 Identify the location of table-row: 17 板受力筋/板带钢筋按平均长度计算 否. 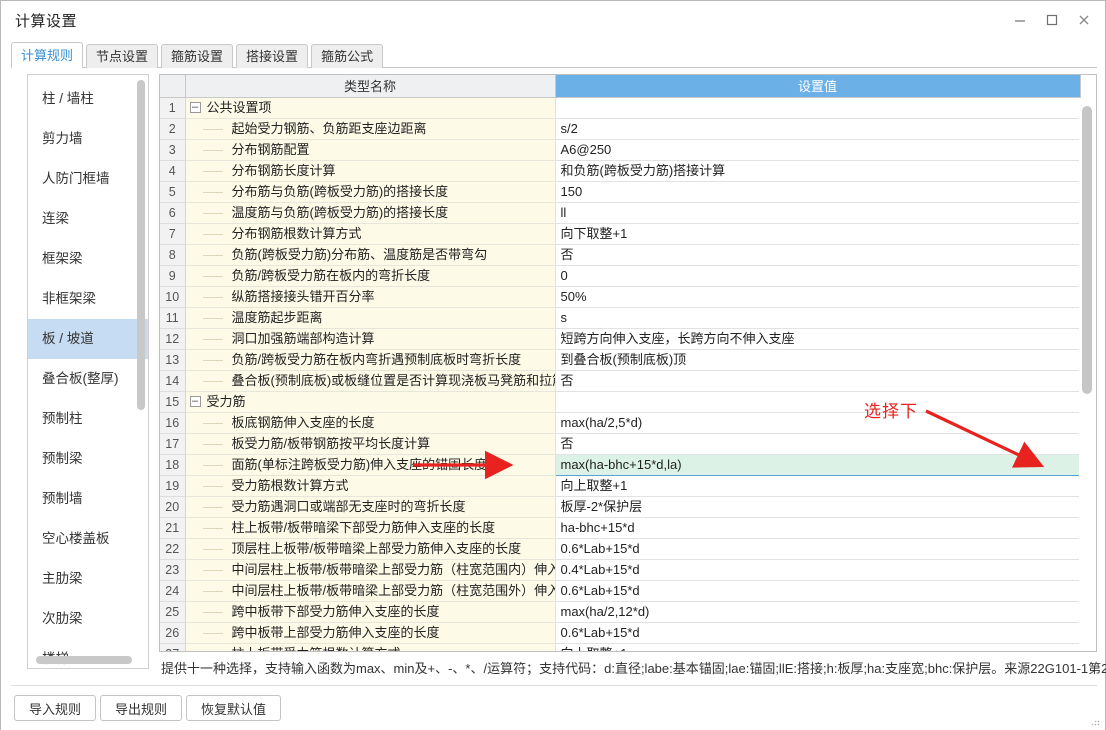
(620, 444).